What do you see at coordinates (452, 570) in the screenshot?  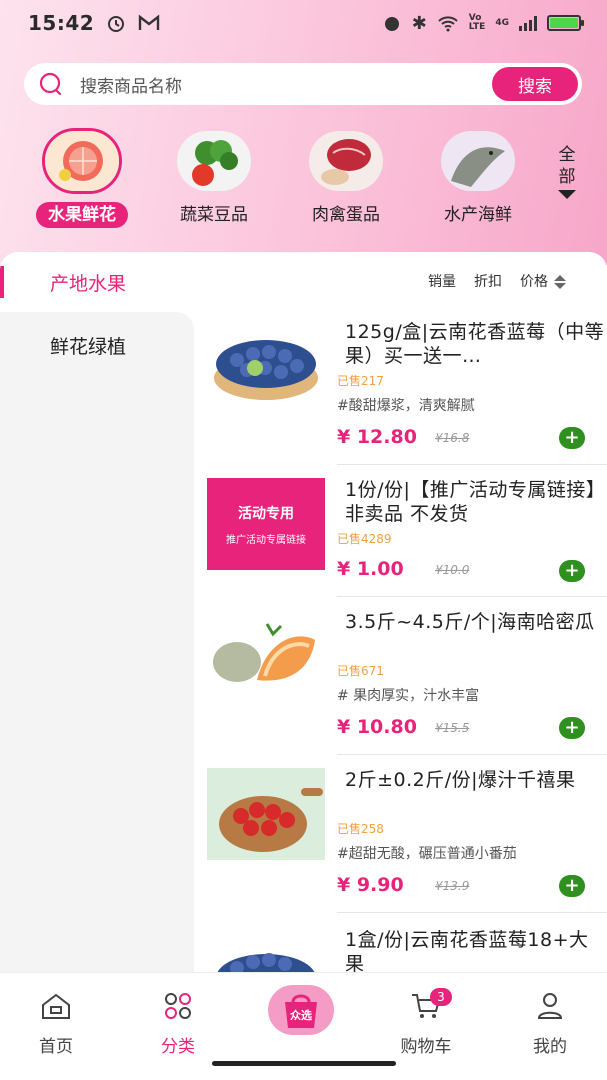 I see `product-original-price: ¥10.0` at bounding box center [452, 570].